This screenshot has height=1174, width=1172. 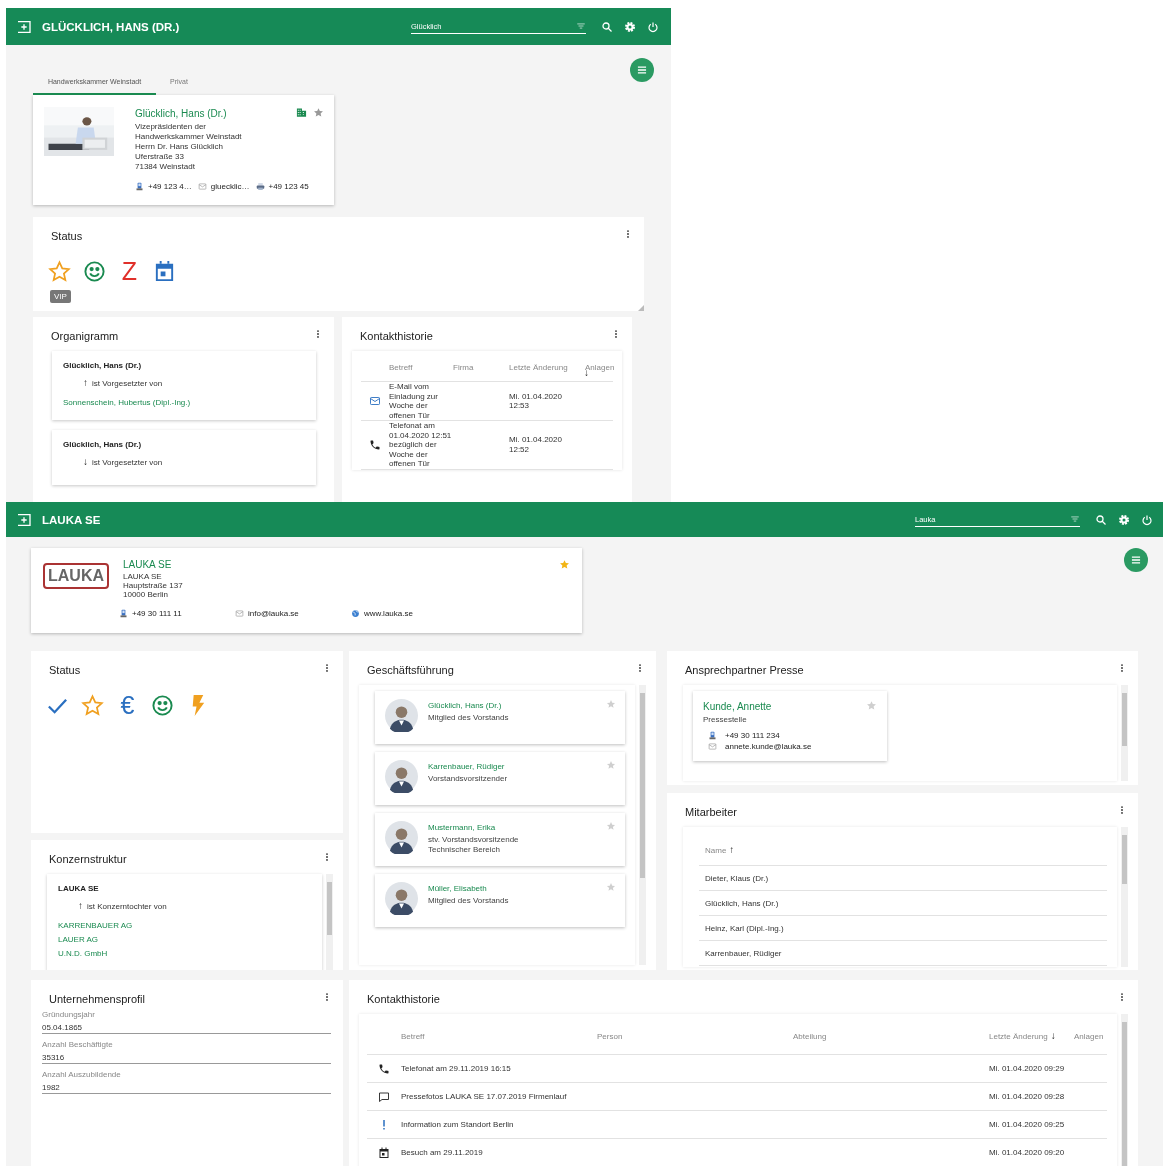 I want to click on sort-icon: ↓, so click(x=1053, y=1036).